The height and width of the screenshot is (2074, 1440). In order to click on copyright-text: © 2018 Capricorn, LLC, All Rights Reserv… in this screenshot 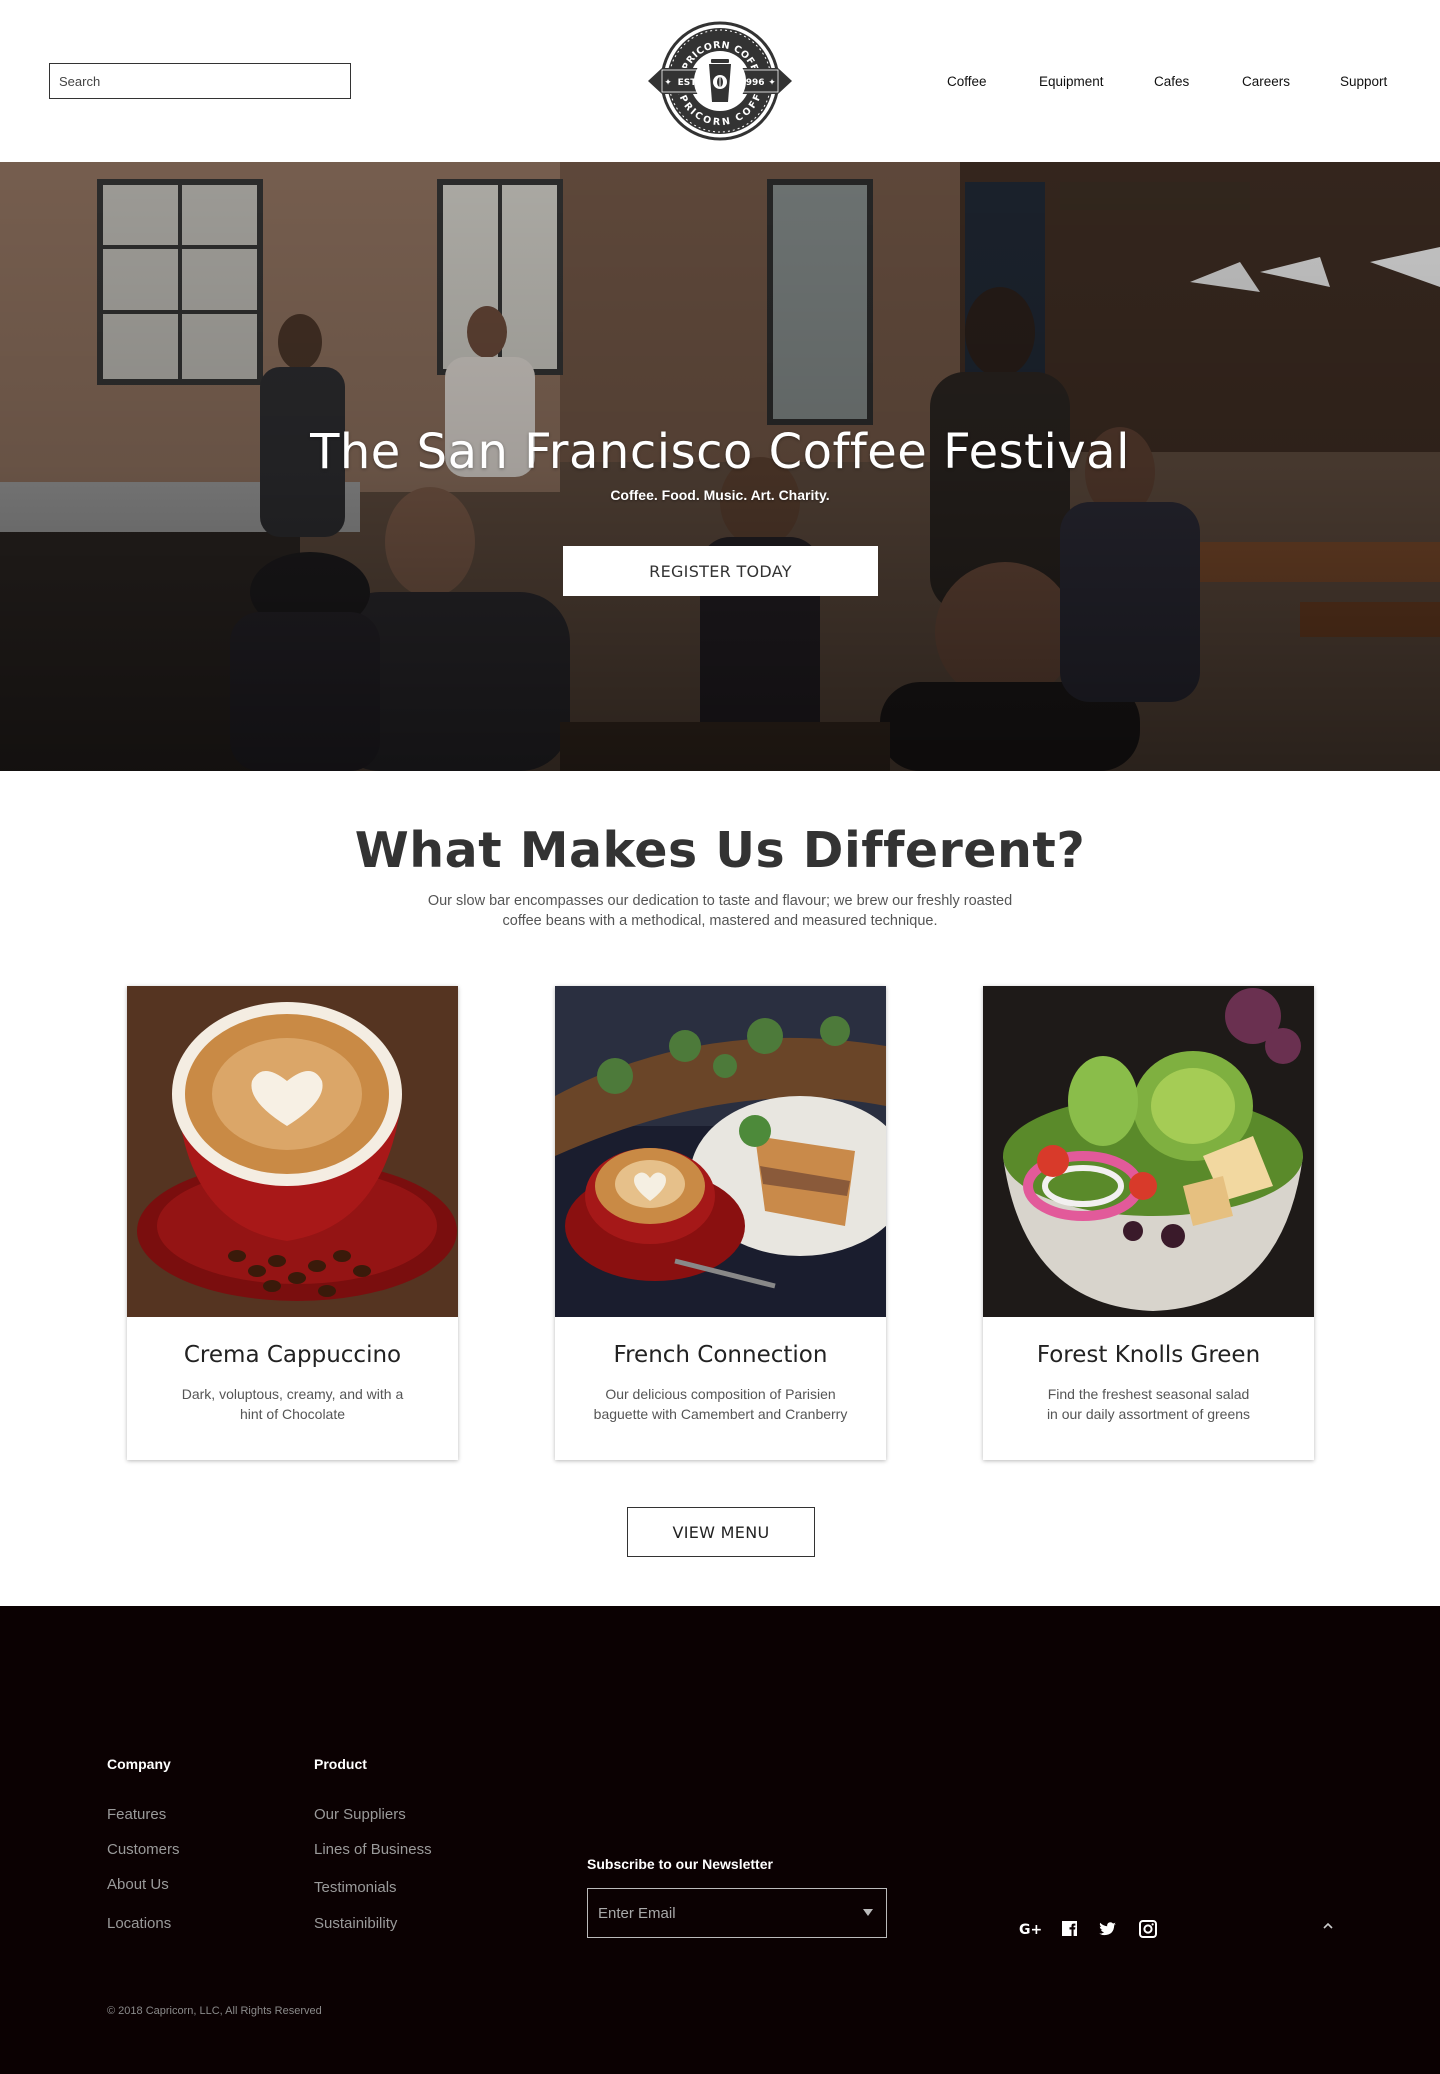, I will do `click(214, 2011)`.